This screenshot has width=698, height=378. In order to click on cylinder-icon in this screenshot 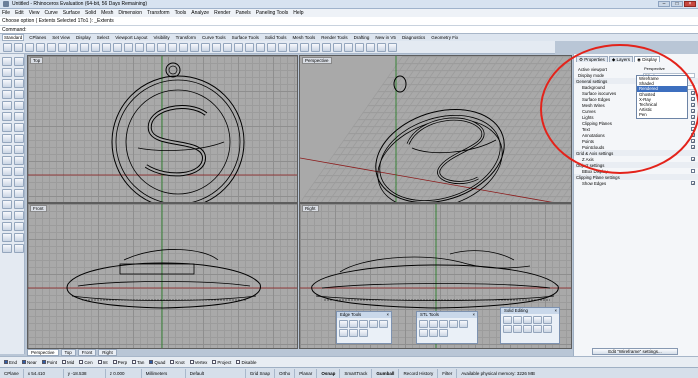, I will do `click(7, 149)`.